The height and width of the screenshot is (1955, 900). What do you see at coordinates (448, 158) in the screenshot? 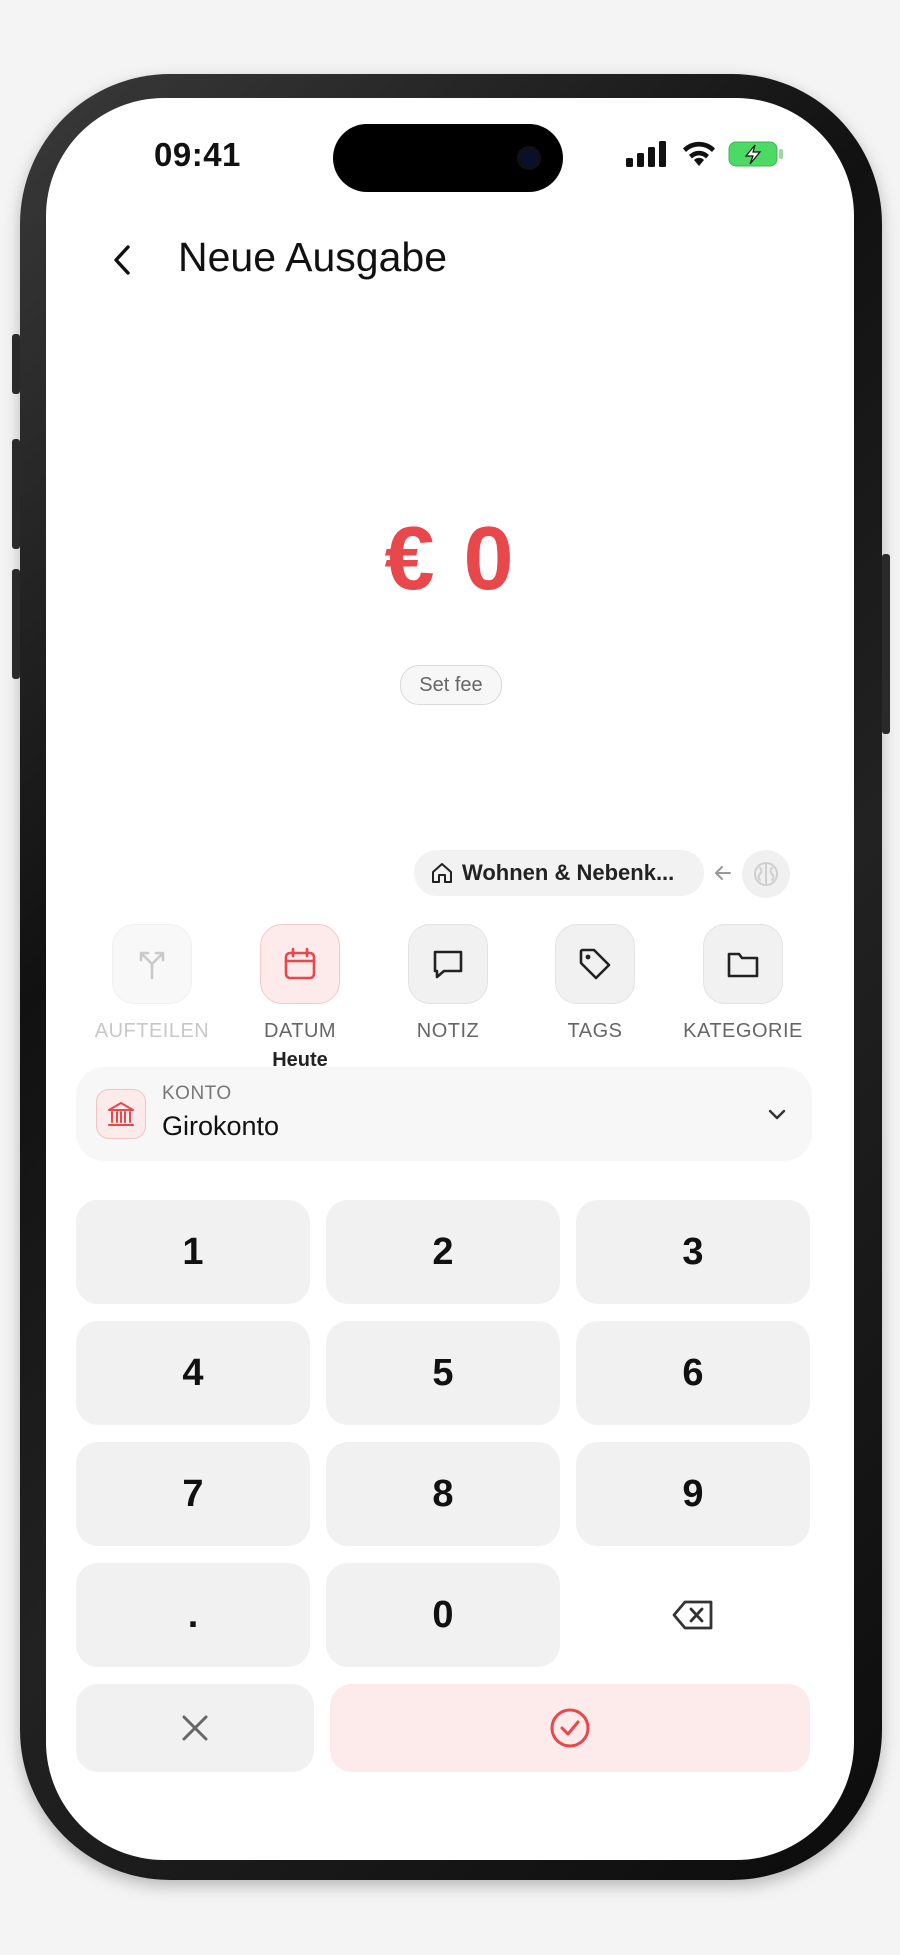
I see `dynamic-island` at bounding box center [448, 158].